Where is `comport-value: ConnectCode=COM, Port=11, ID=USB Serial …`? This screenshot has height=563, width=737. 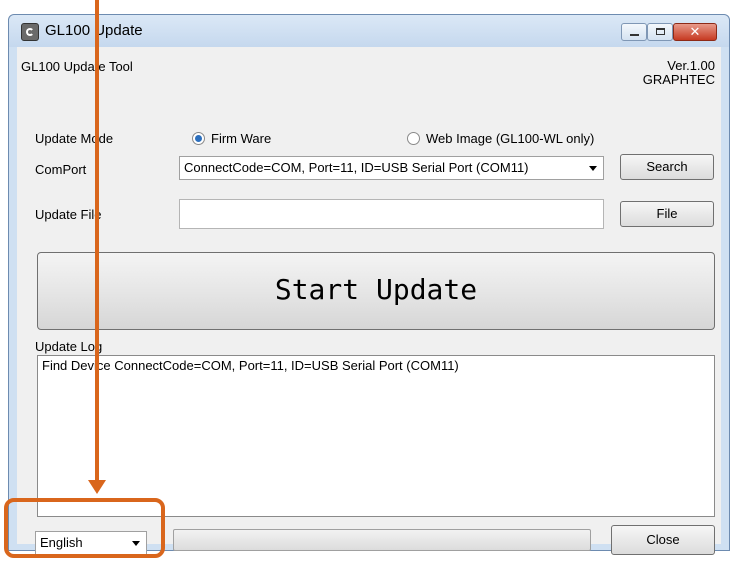
comport-value: ConnectCode=COM, Port=11, ID=USB Serial … is located at coordinates (356, 167).